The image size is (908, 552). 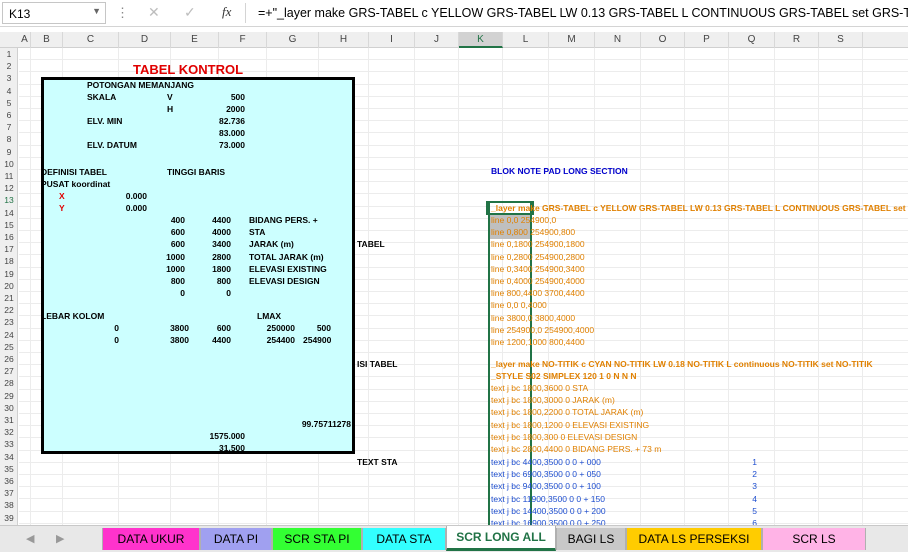 What do you see at coordinates (196, 172) in the screenshot?
I see `cell-tinggi: TINGGI BARIS` at bounding box center [196, 172].